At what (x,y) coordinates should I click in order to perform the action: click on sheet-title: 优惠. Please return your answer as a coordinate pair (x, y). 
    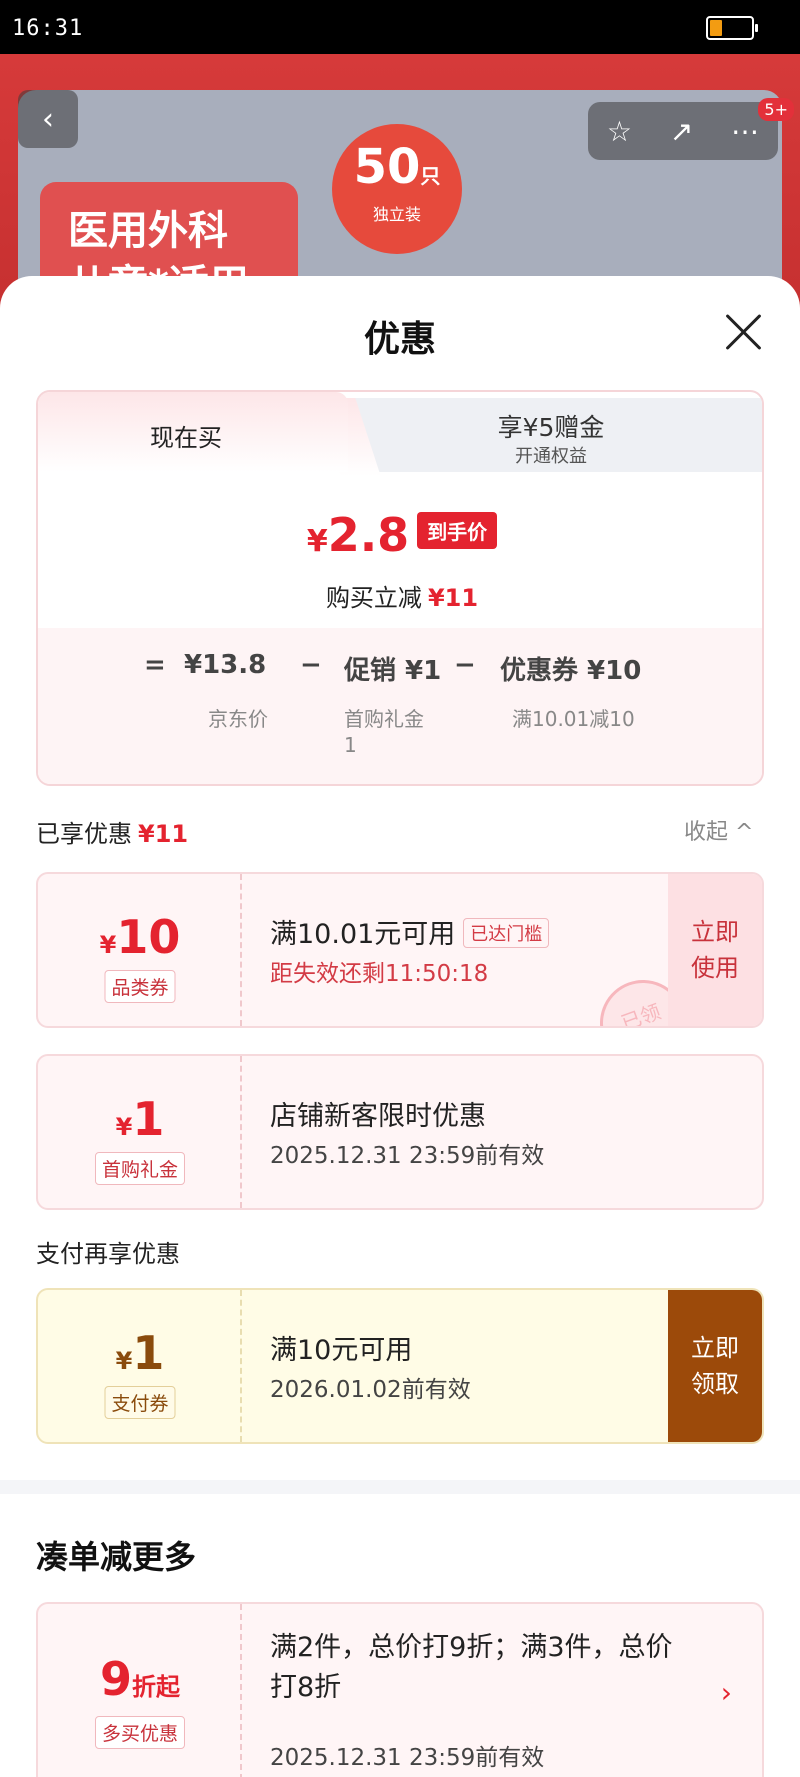
    Looking at the image, I should click on (399, 339).